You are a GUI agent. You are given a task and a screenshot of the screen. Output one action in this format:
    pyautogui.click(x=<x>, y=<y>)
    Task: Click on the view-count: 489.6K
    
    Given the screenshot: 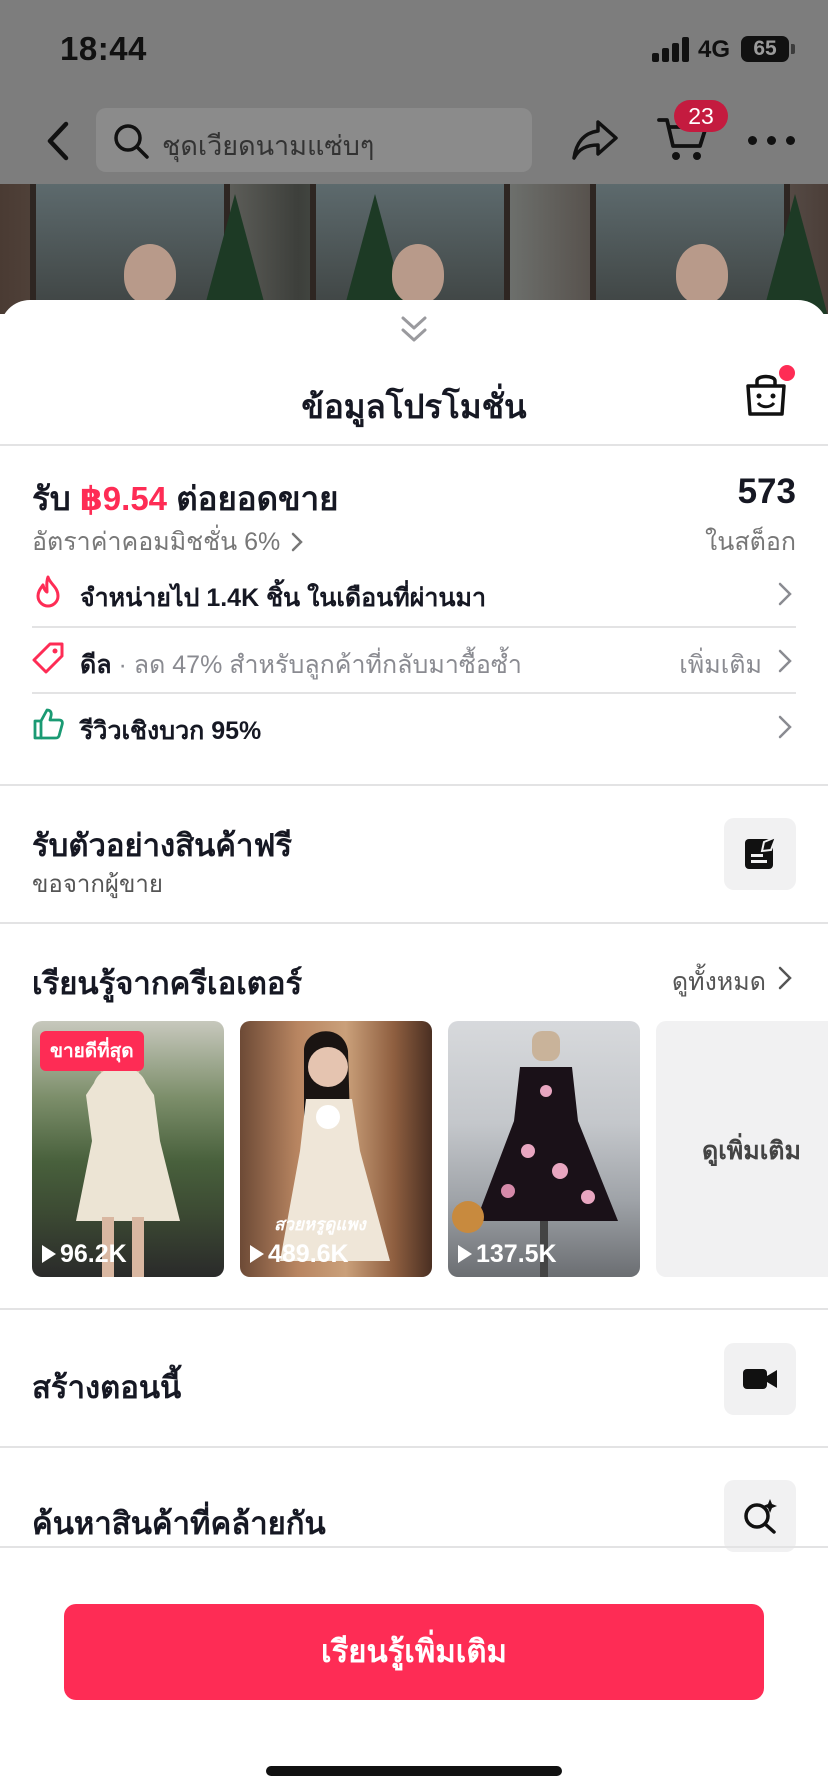 What is the action you would take?
    pyautogui.click(x=299, y=1254)
    